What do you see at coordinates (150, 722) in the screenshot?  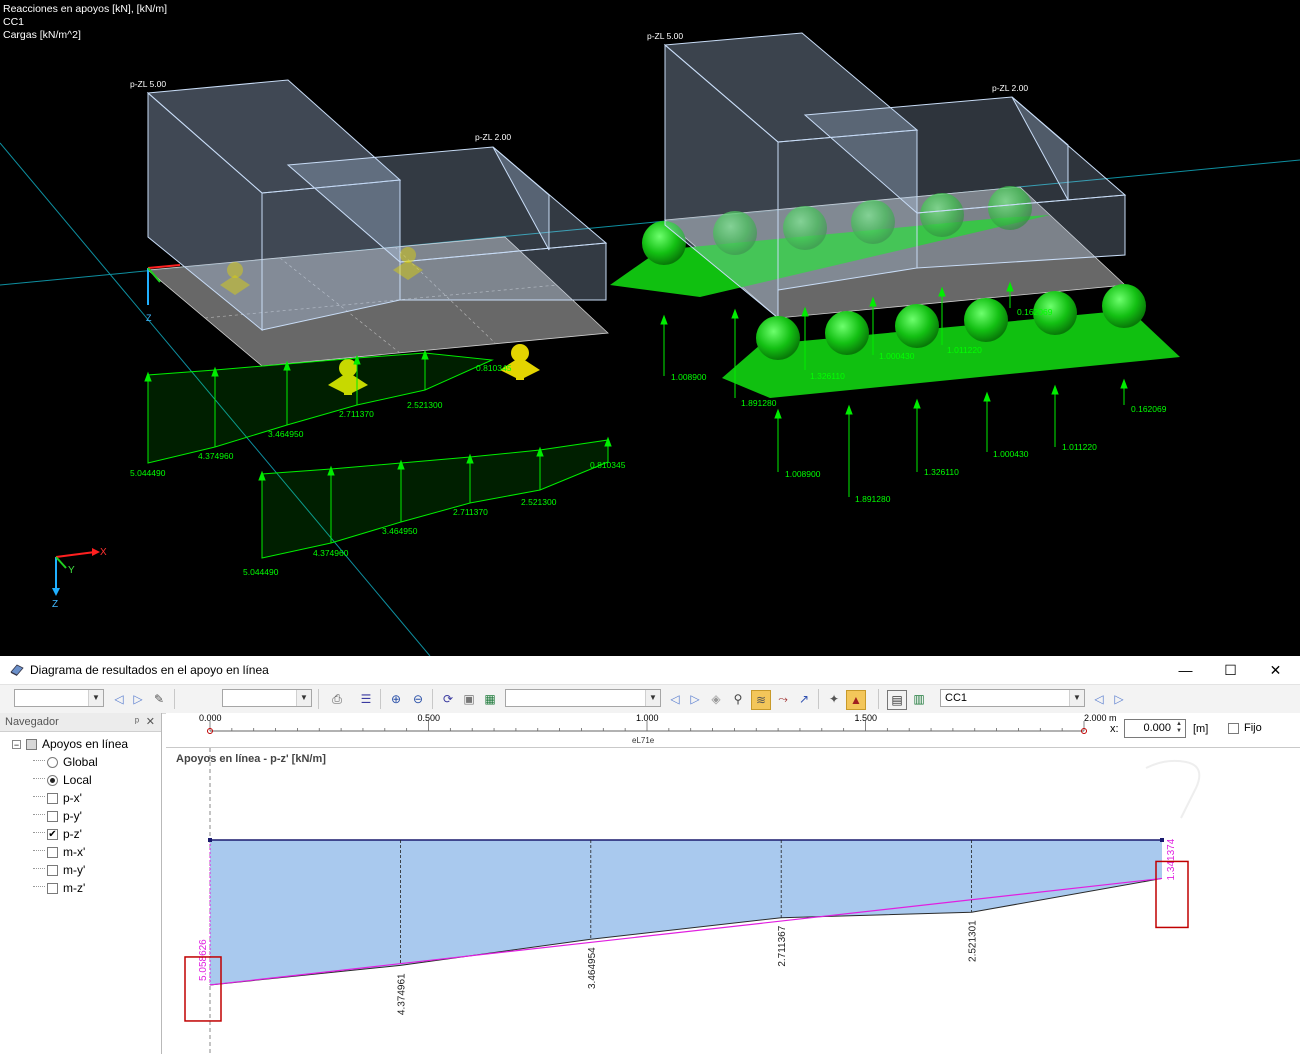 I see `close-pane-icon: ✕` at bounding box center [150, 722].